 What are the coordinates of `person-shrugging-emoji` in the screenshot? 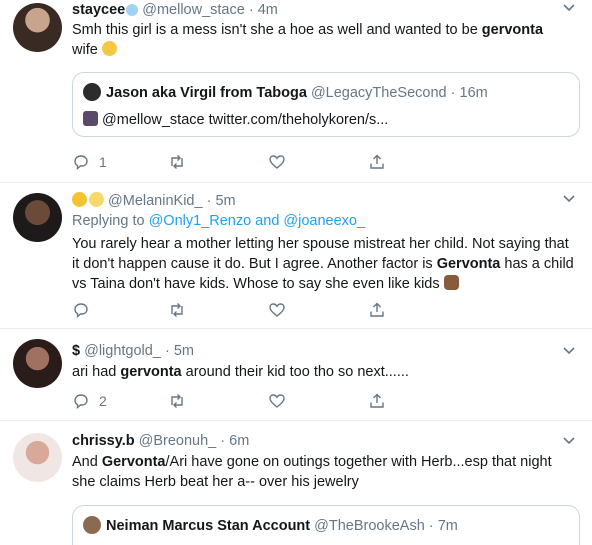 It's located at (451, 282).